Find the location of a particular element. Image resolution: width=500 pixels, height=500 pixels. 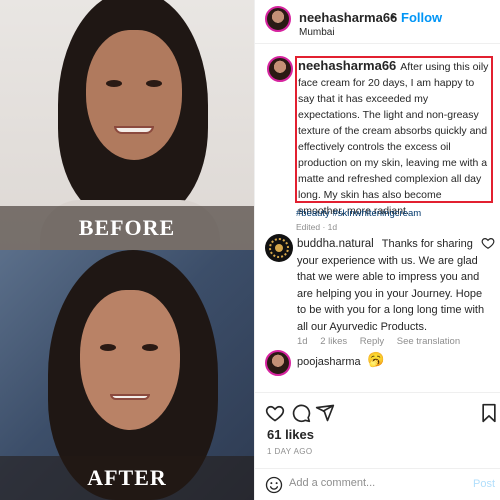

after-label: AFTER is located at coordinates (127, 477).